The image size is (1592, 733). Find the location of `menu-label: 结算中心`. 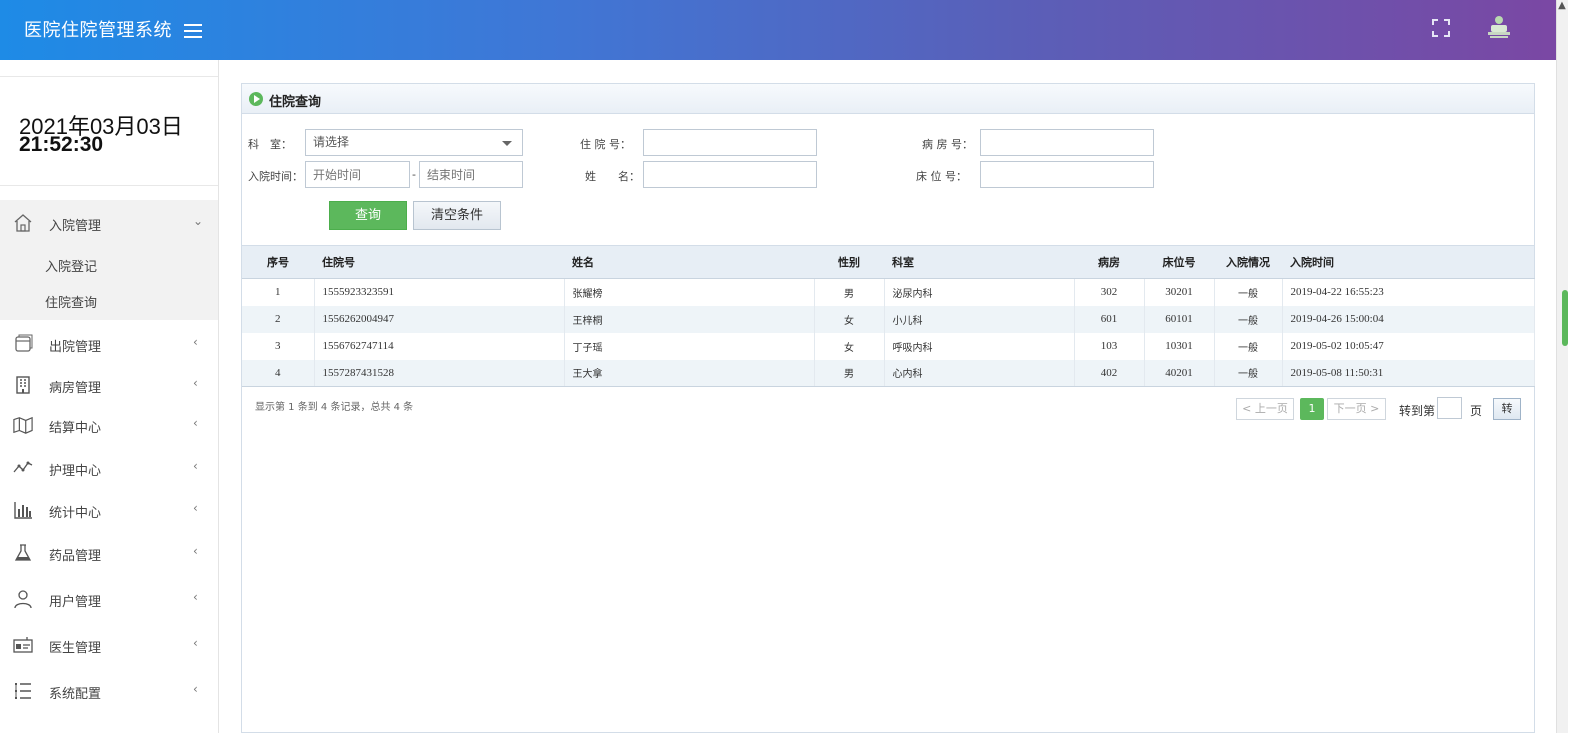

menu-label: 结算中心 is located at coordinates (75, 428).